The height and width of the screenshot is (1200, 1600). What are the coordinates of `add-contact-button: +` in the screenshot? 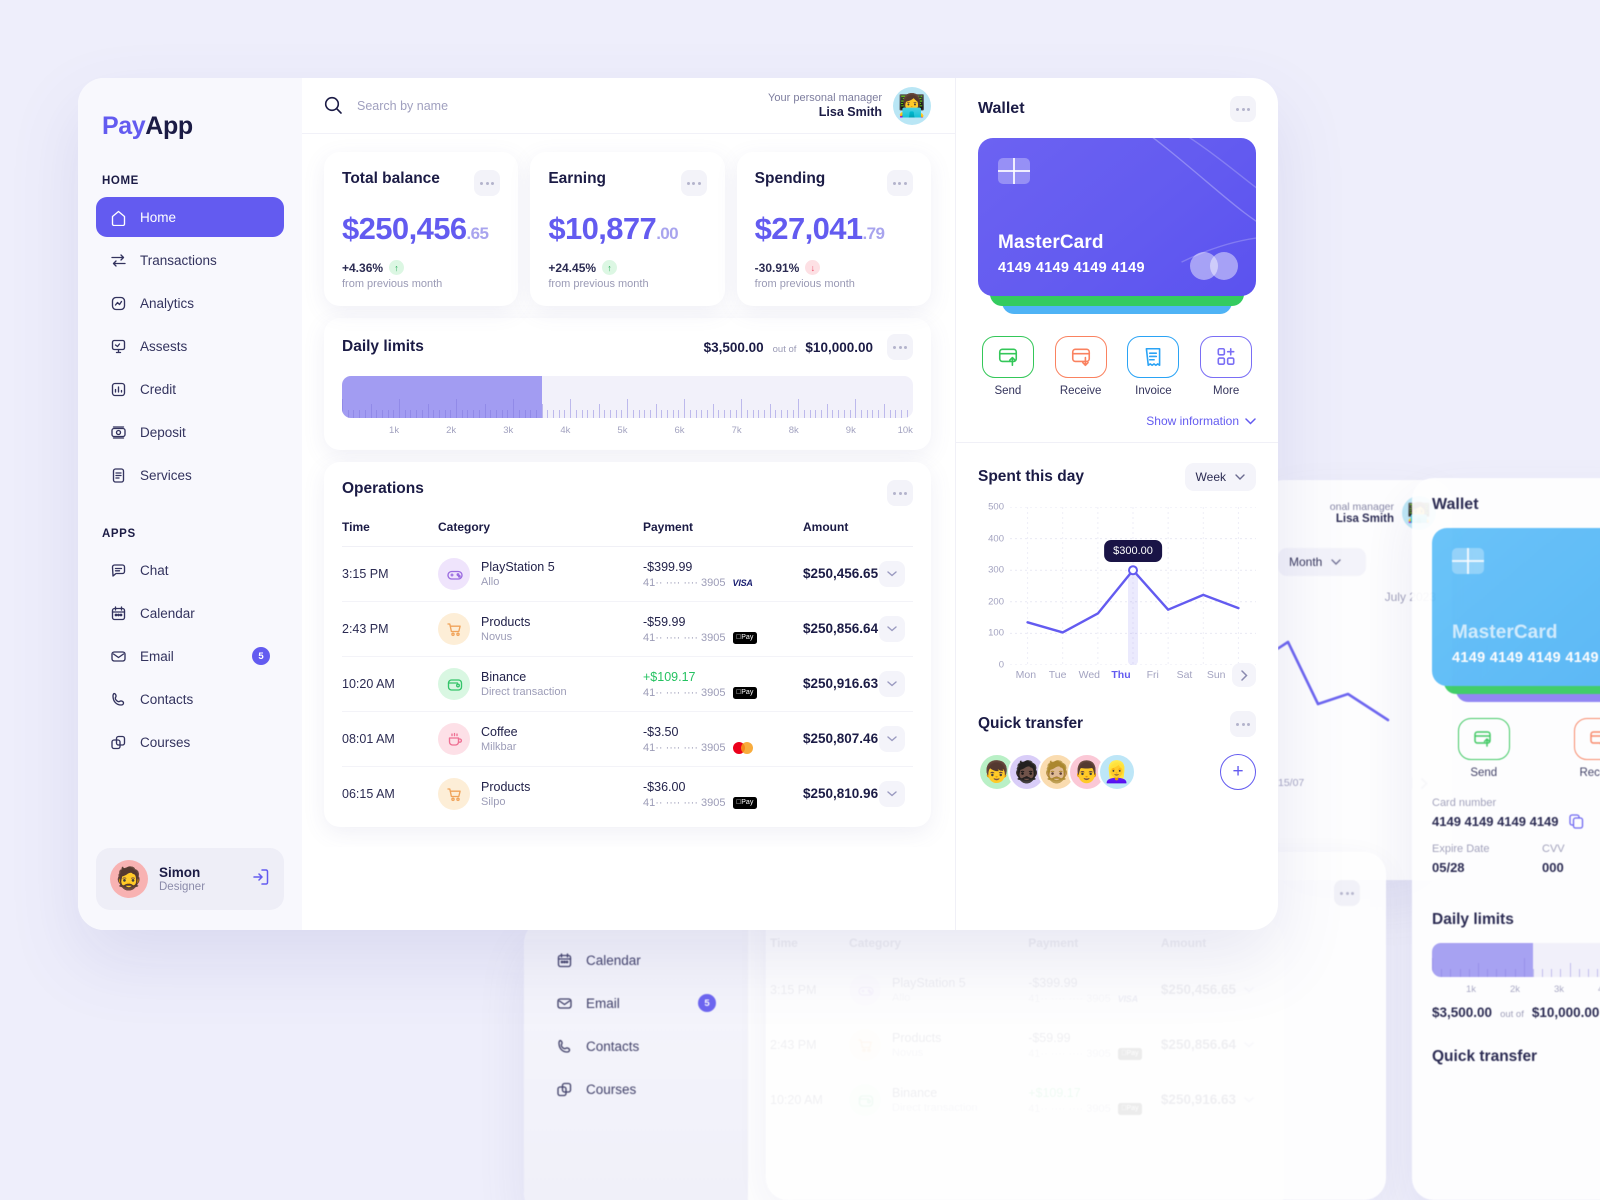 It's located at (1238, 772).